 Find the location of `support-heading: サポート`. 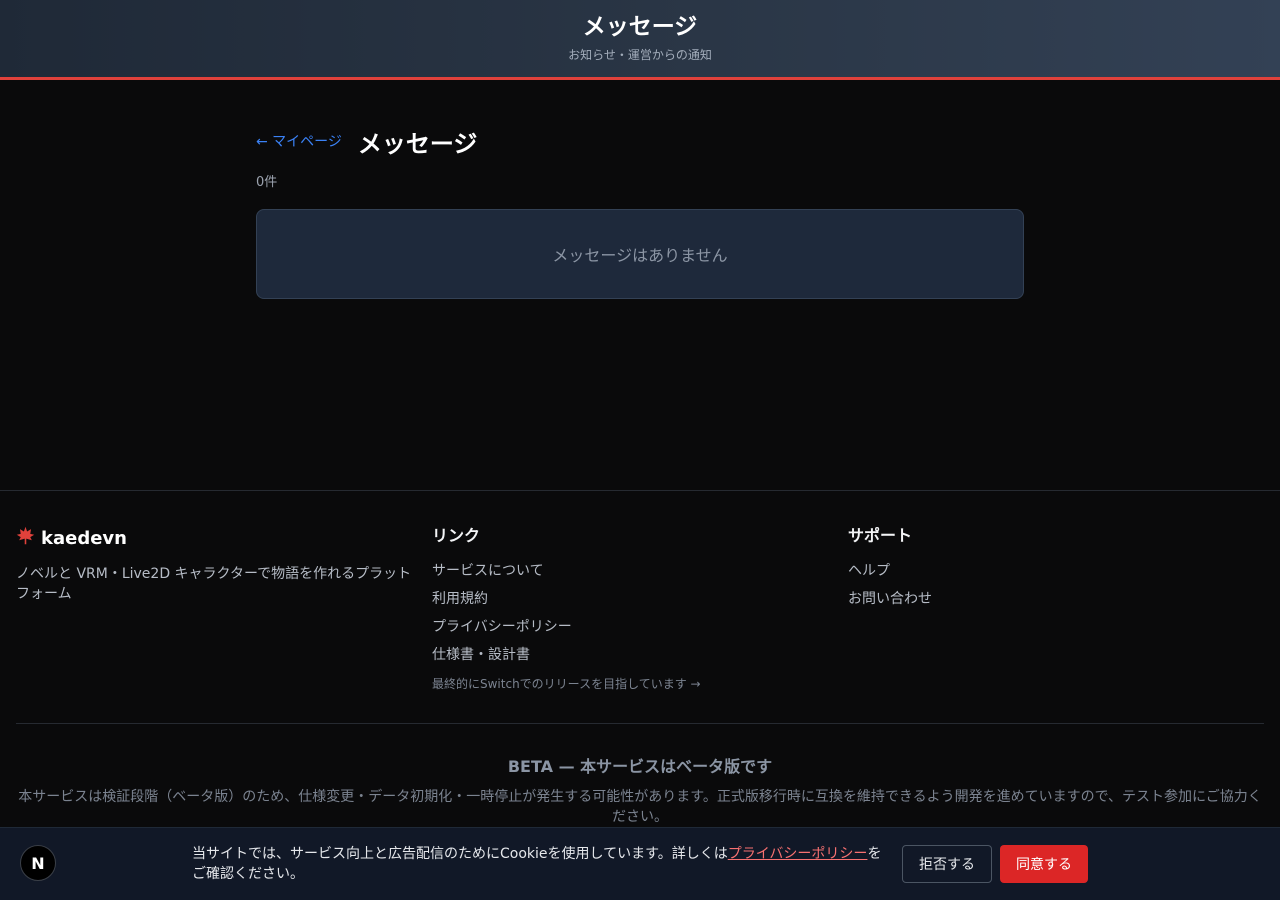

support-heading: サポート is located at coordinates (880, 535).